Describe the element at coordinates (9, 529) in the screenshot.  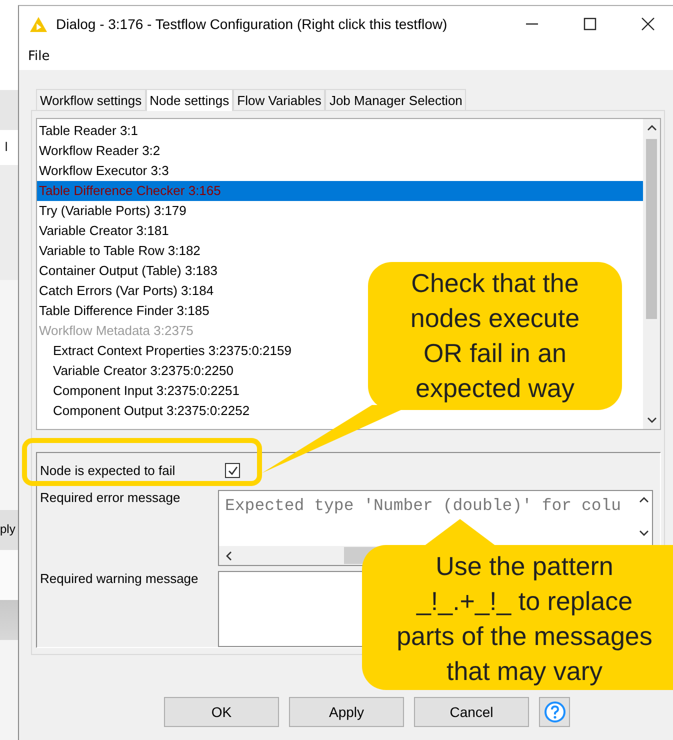
I see `background-button: ply` at that location.